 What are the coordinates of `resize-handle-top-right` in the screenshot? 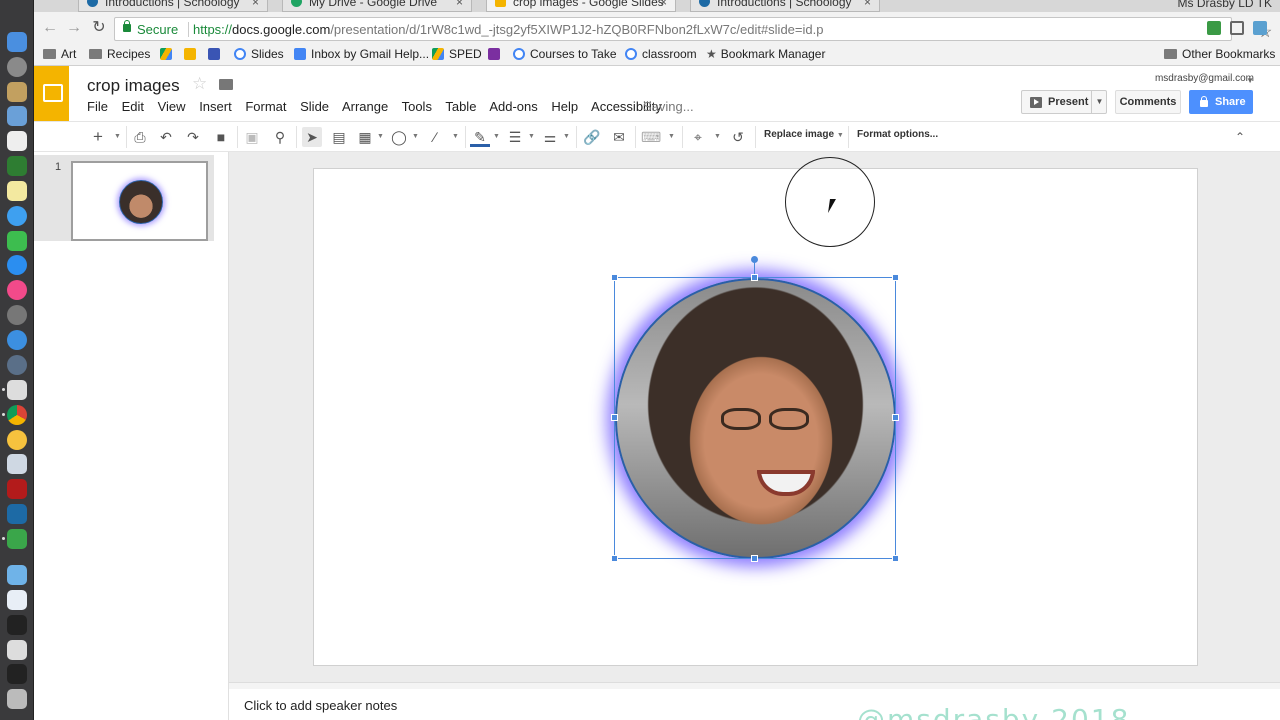 It's located at (895, 277).